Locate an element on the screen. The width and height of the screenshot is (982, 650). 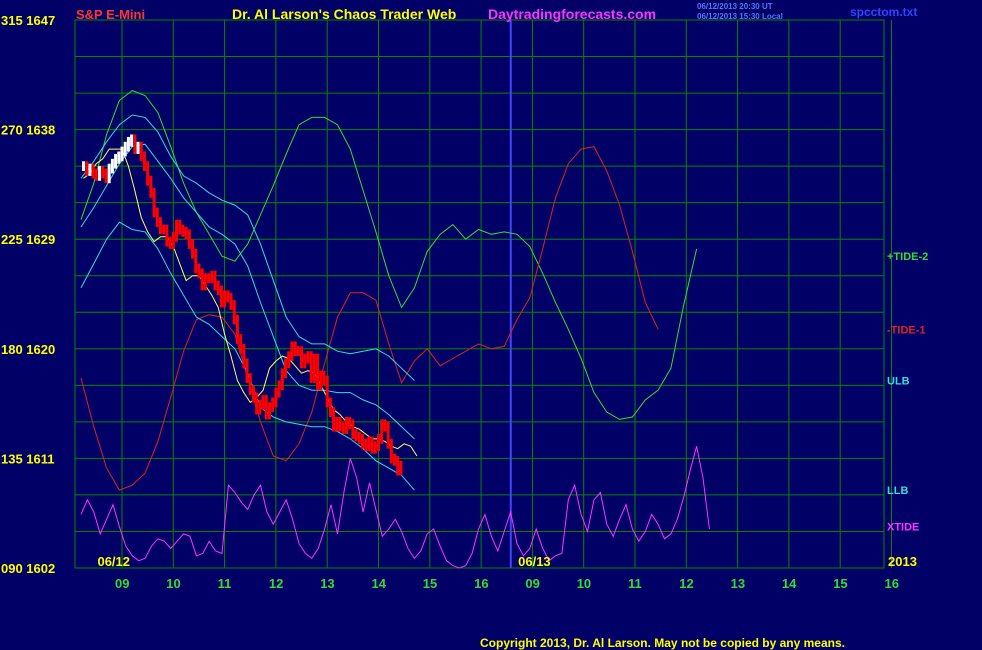
x-tick-label: 13 is located at coordinates (327, 583).